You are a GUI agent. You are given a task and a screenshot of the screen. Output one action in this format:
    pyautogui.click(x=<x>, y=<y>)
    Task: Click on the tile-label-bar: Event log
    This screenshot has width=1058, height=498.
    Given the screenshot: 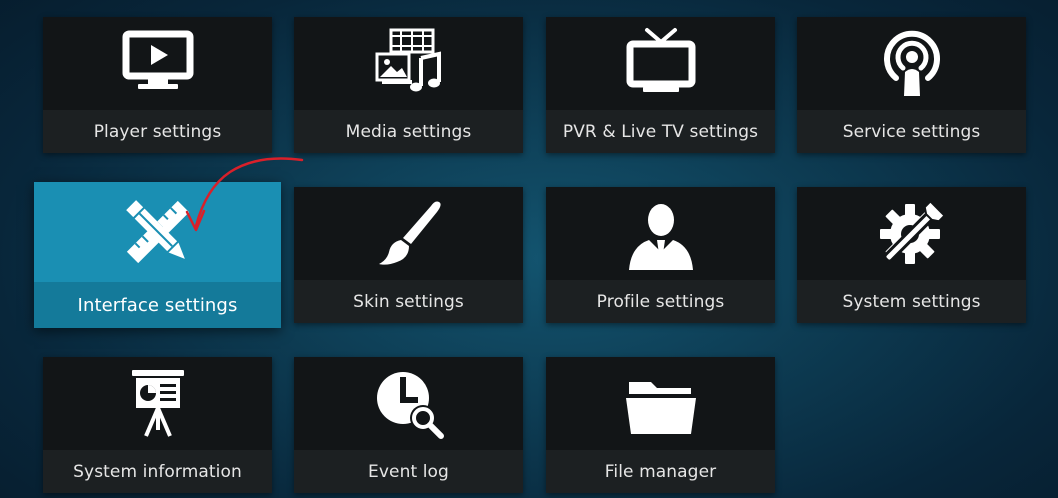 What is the action you would take?
    pyautogui.click(x=408, y=471)
    